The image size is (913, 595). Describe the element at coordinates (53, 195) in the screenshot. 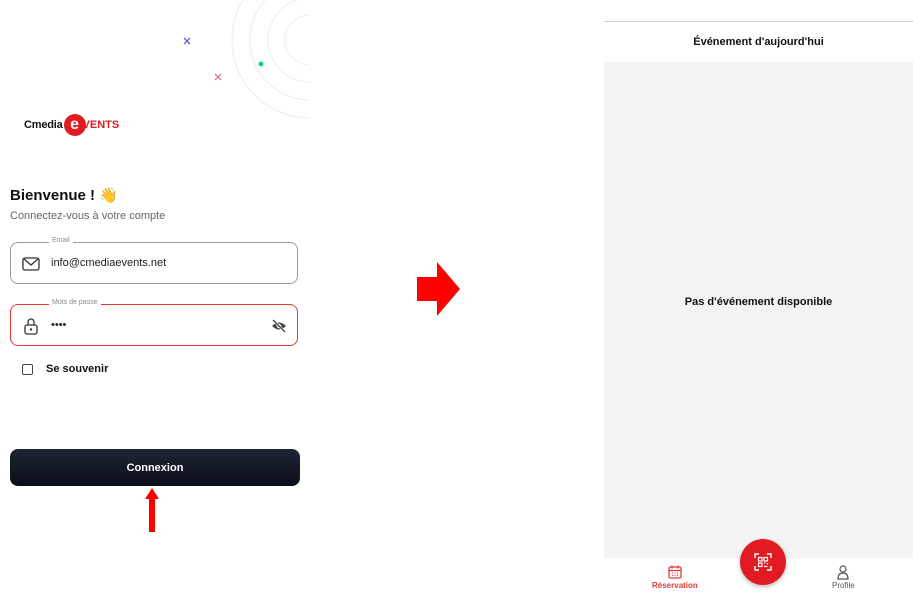

I see `welcome-text: Bienvenue !` at that location.